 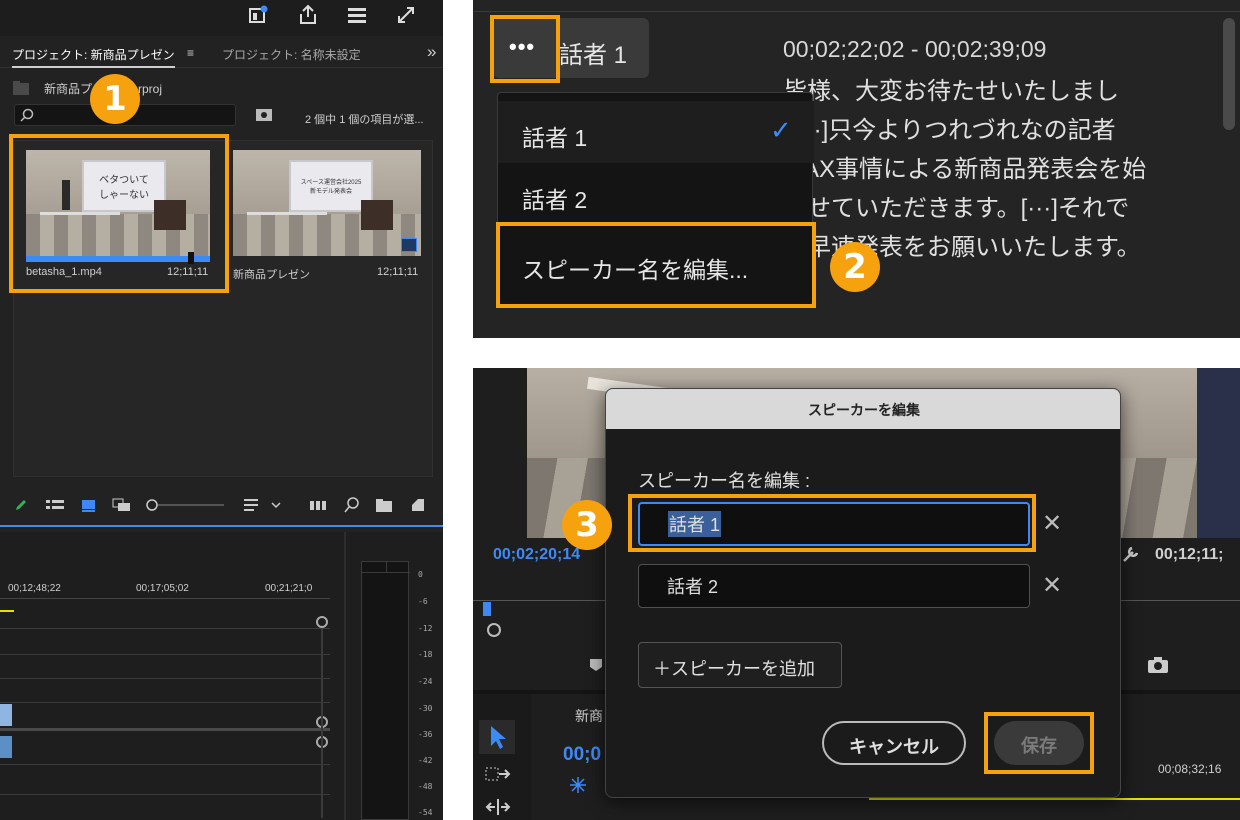 What do you see at coordinates (941, 130) in the screenshot?
I see `transcript-line: 。[···]只今よりつれづれなの記者` at bounding box center [941, 130].